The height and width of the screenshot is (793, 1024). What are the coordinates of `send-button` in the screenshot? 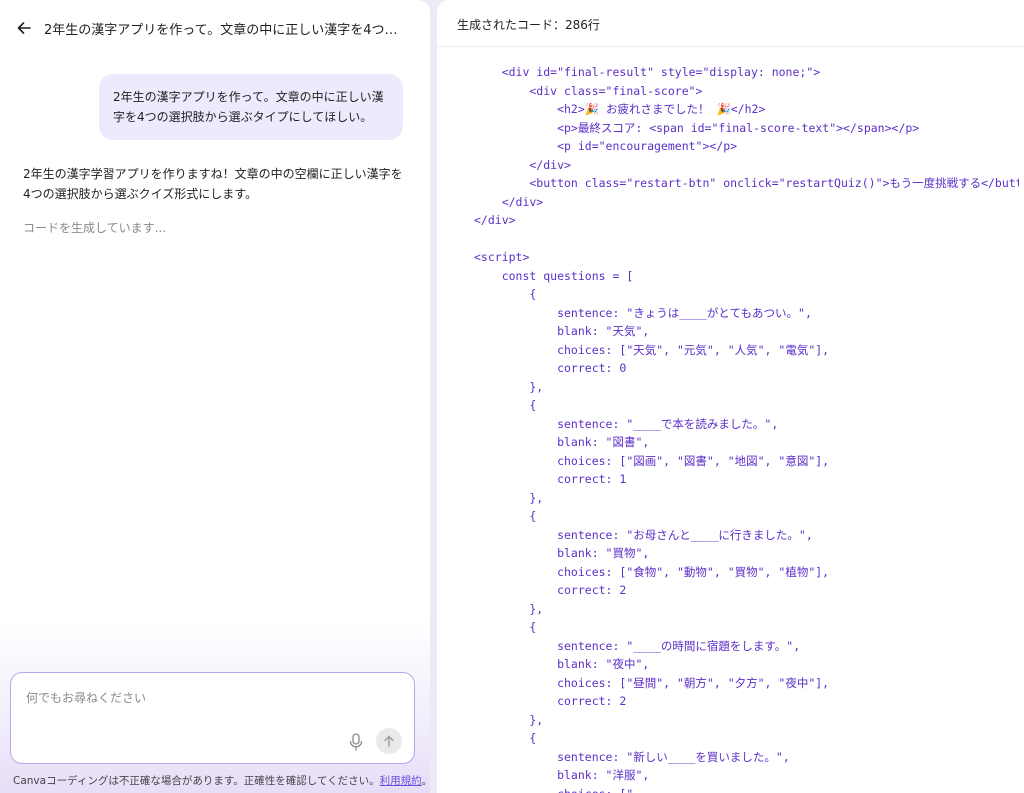 It's located at (389, 741).